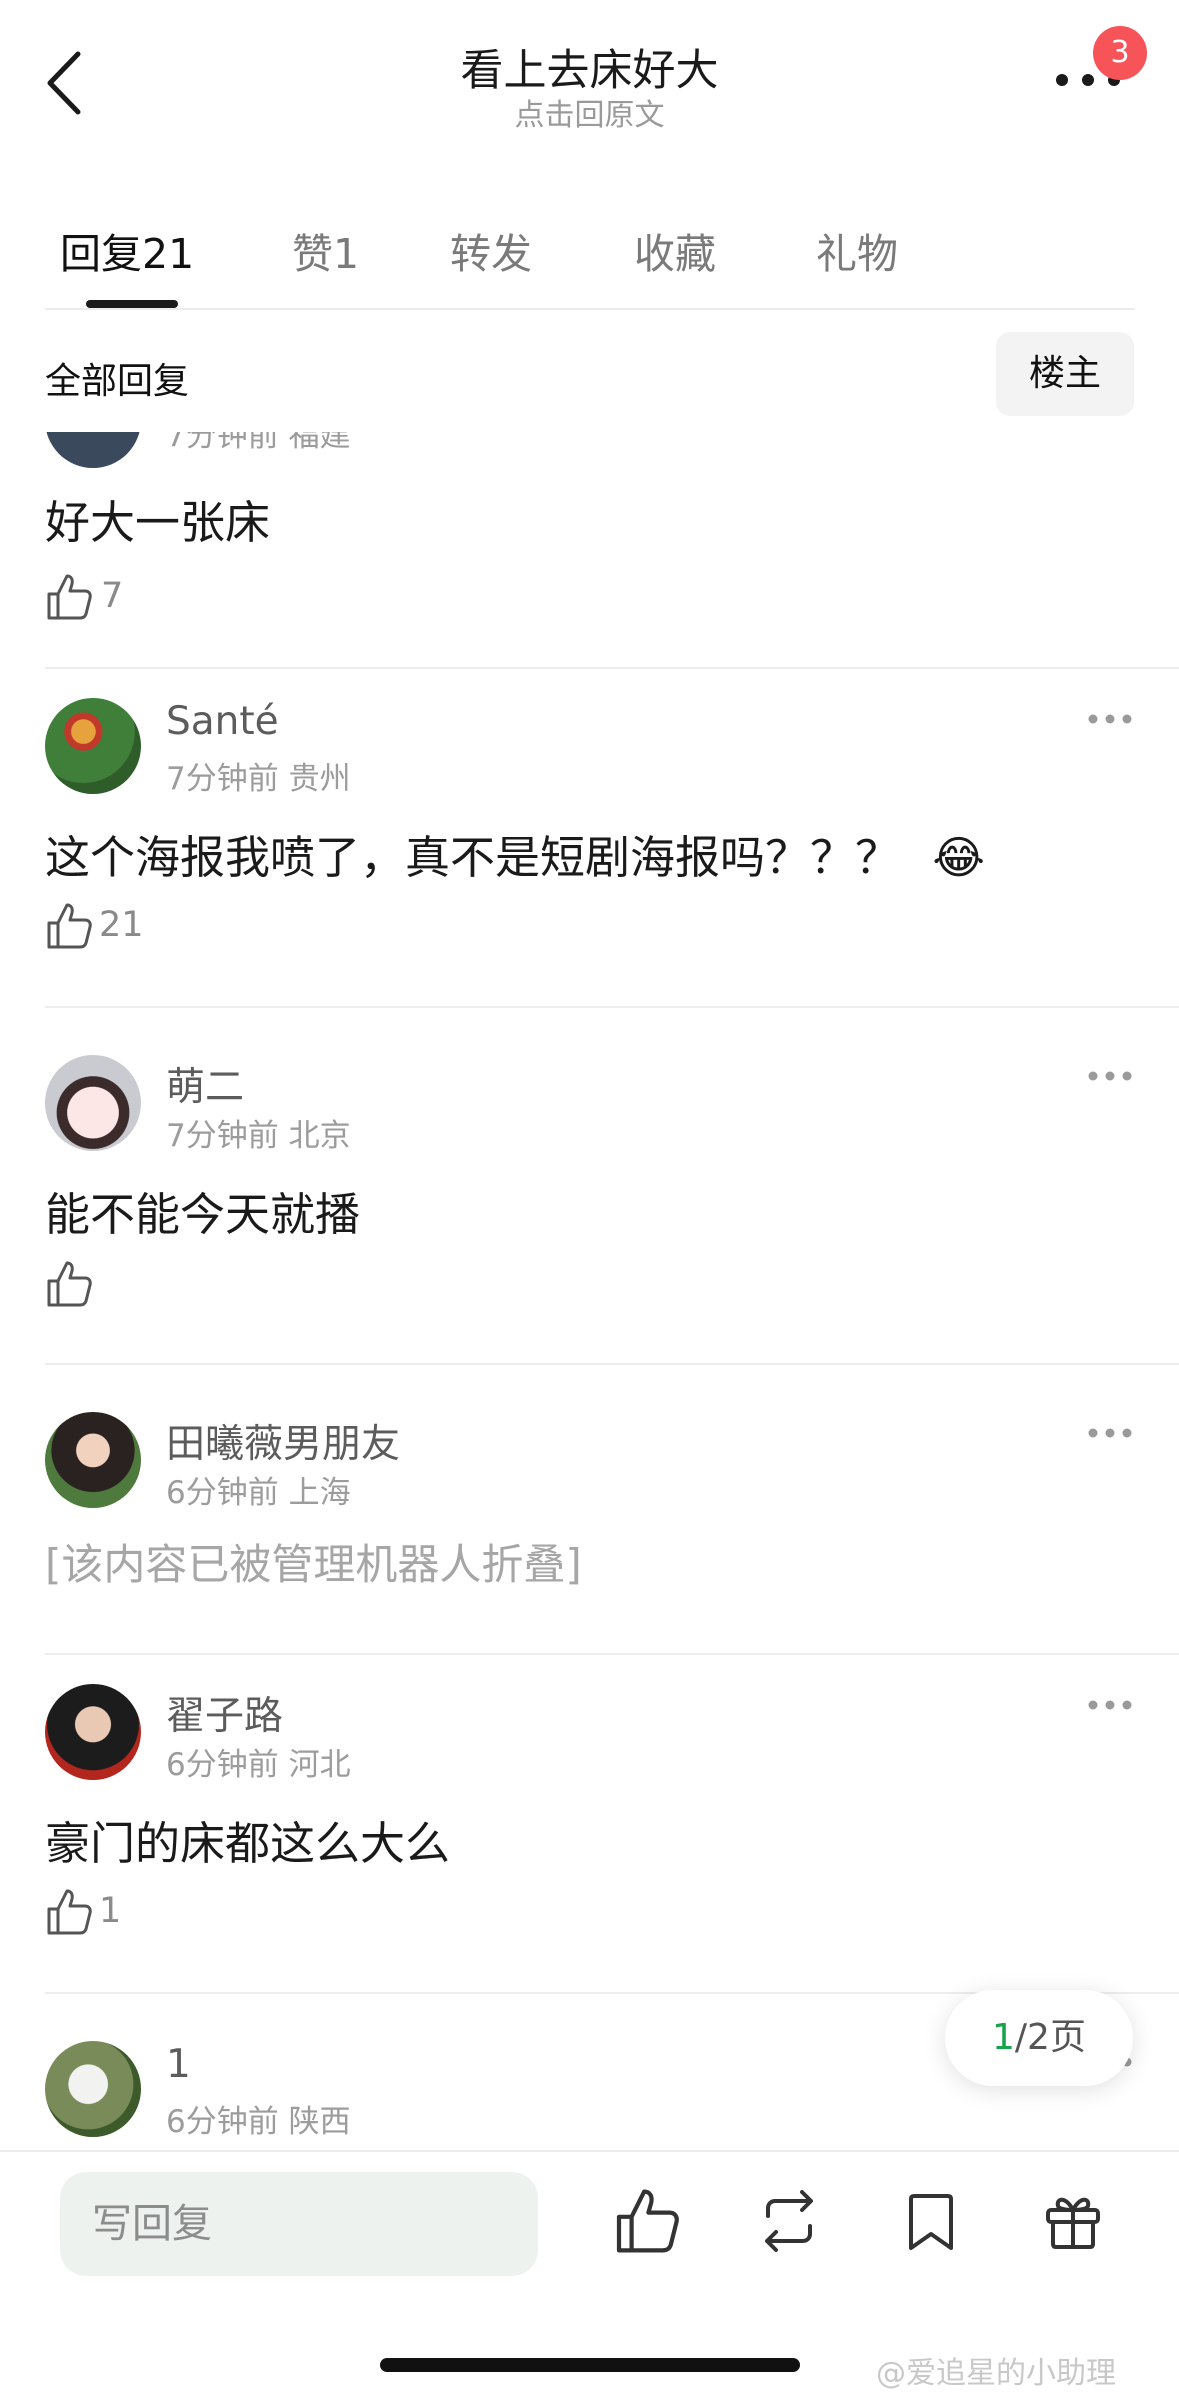 This screenshot has height=2397, width=1179. I want to click on repost-icon, so click(789, 2221).